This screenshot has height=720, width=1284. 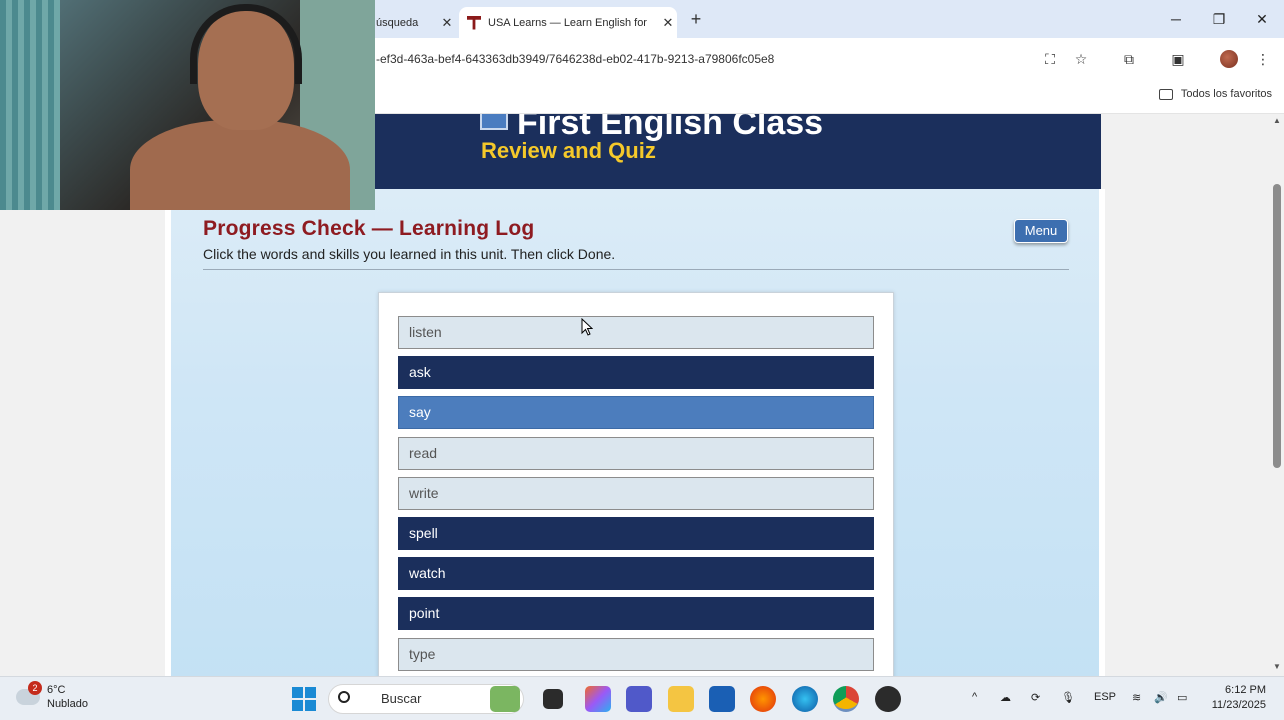 I want to click on widget-app-icon, so click(x=505, y=699).